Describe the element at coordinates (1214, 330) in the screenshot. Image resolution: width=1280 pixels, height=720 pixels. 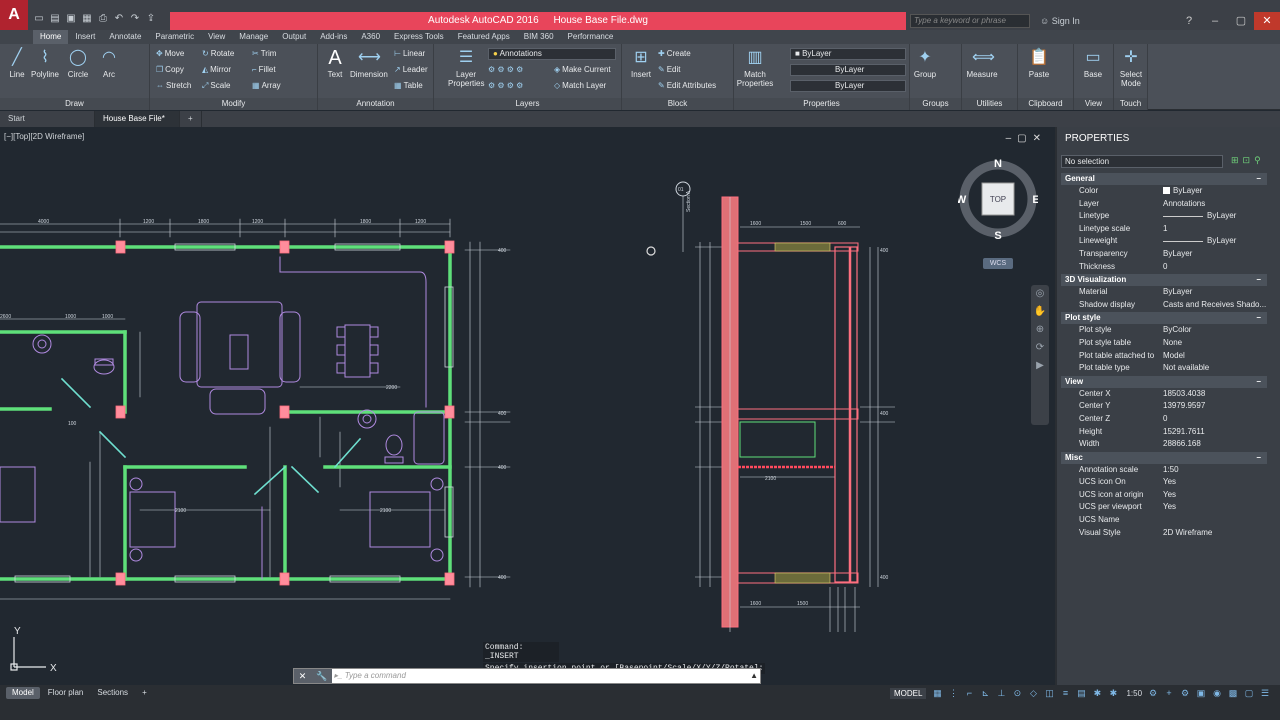
I see `property-value: ByColor` at that location.